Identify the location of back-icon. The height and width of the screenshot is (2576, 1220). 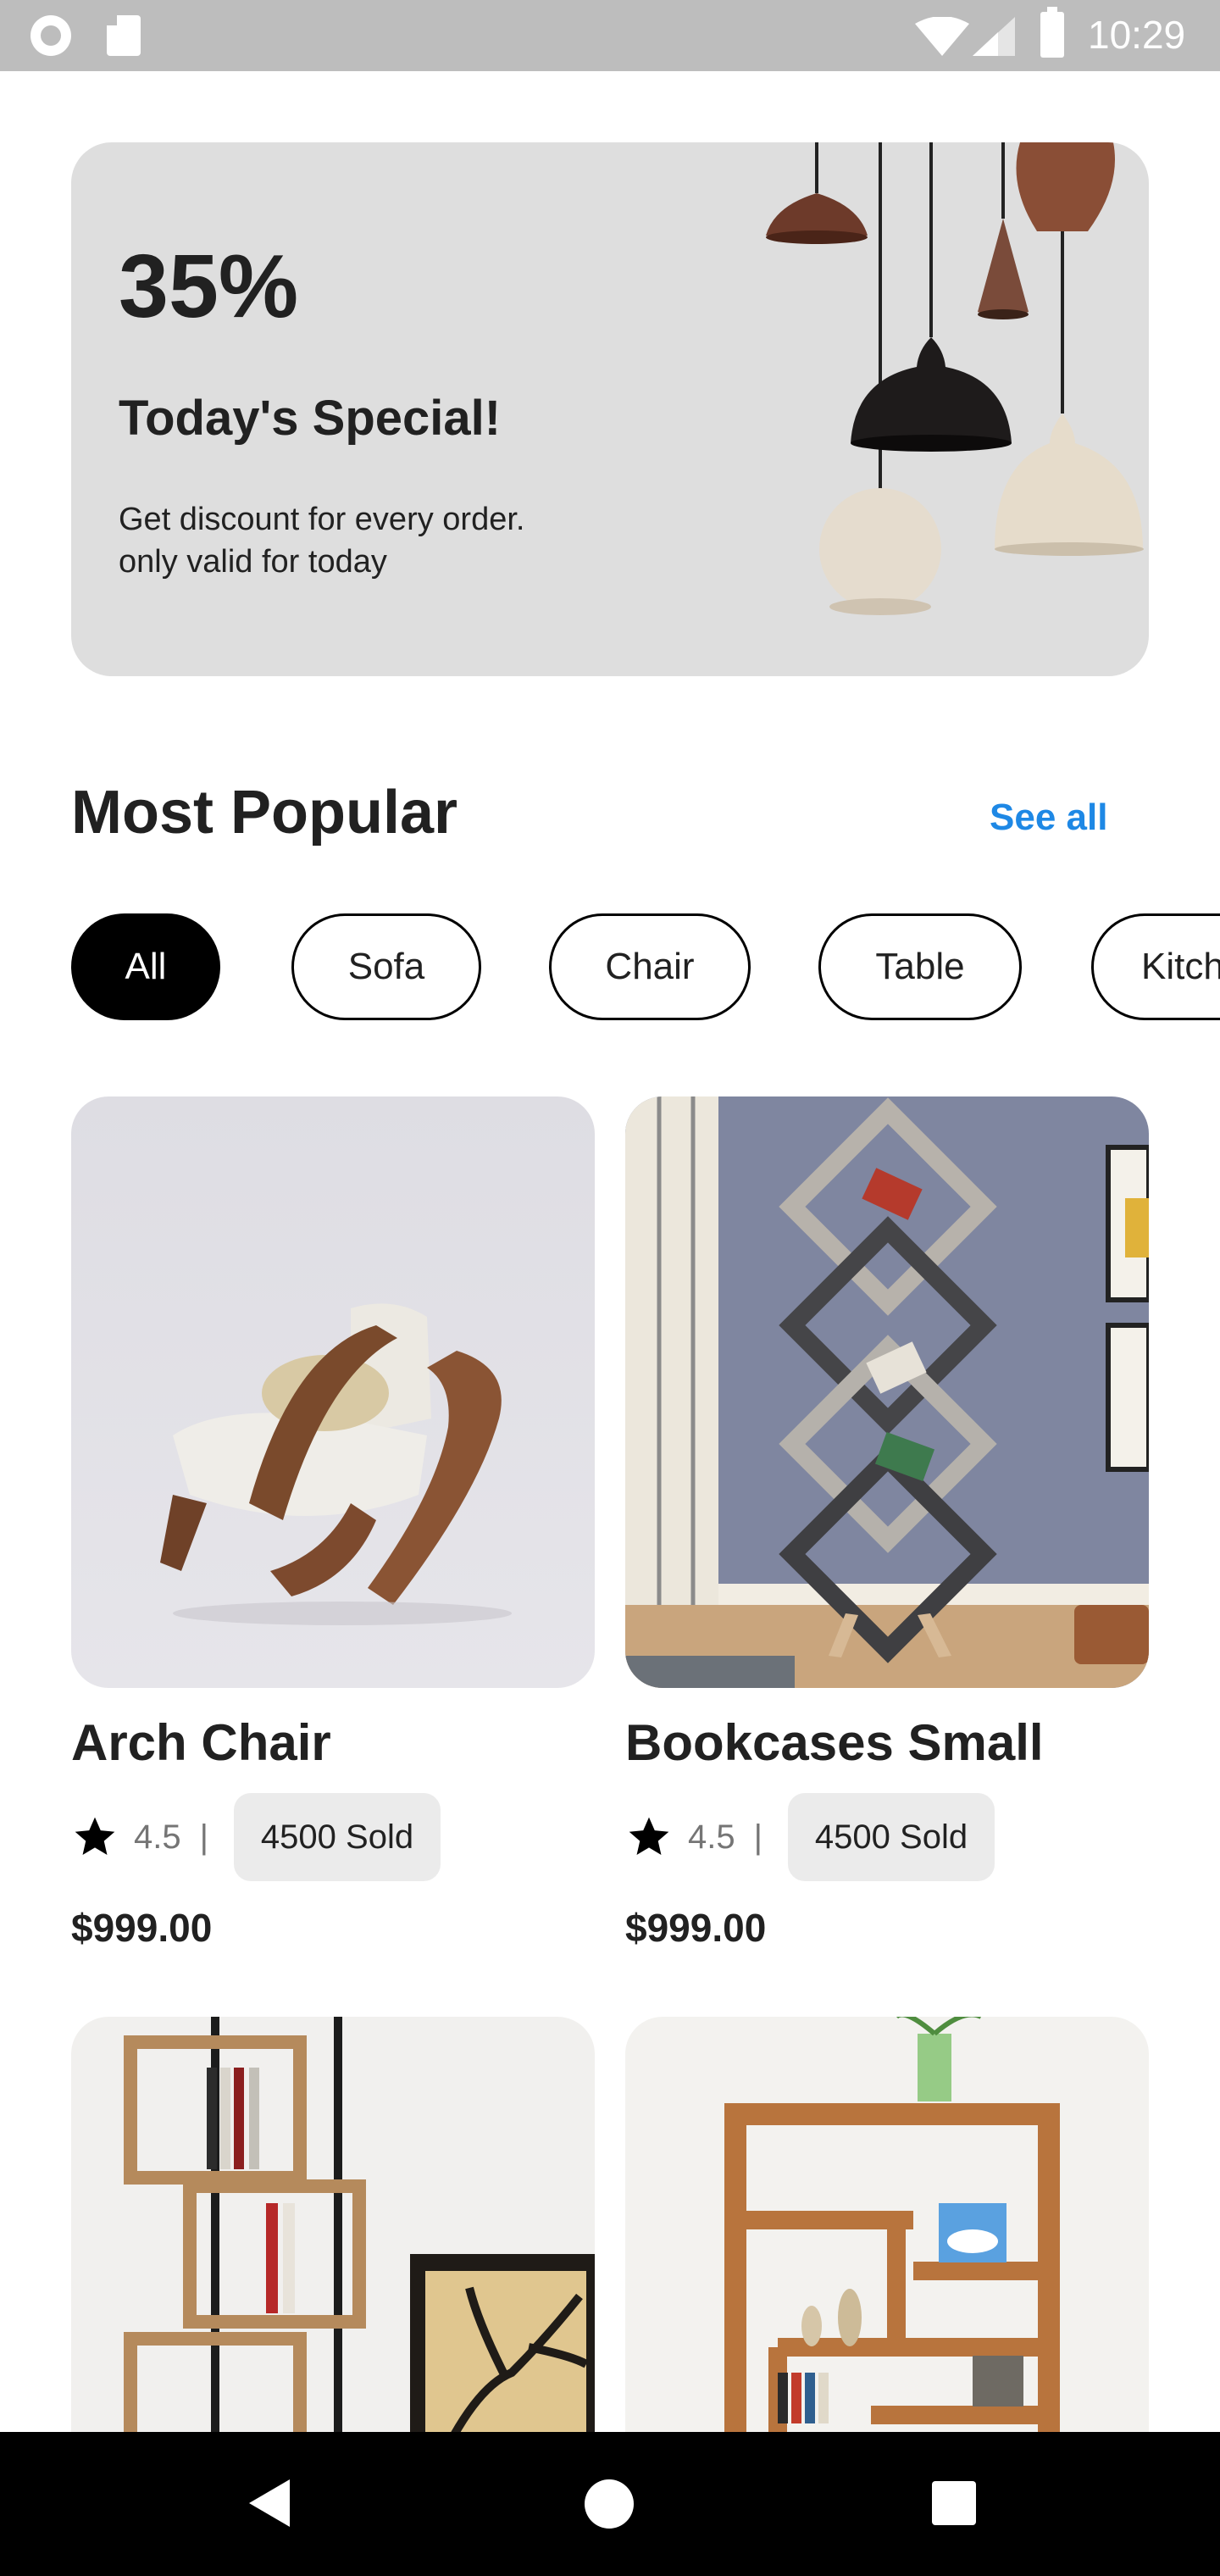
(269, 2503).